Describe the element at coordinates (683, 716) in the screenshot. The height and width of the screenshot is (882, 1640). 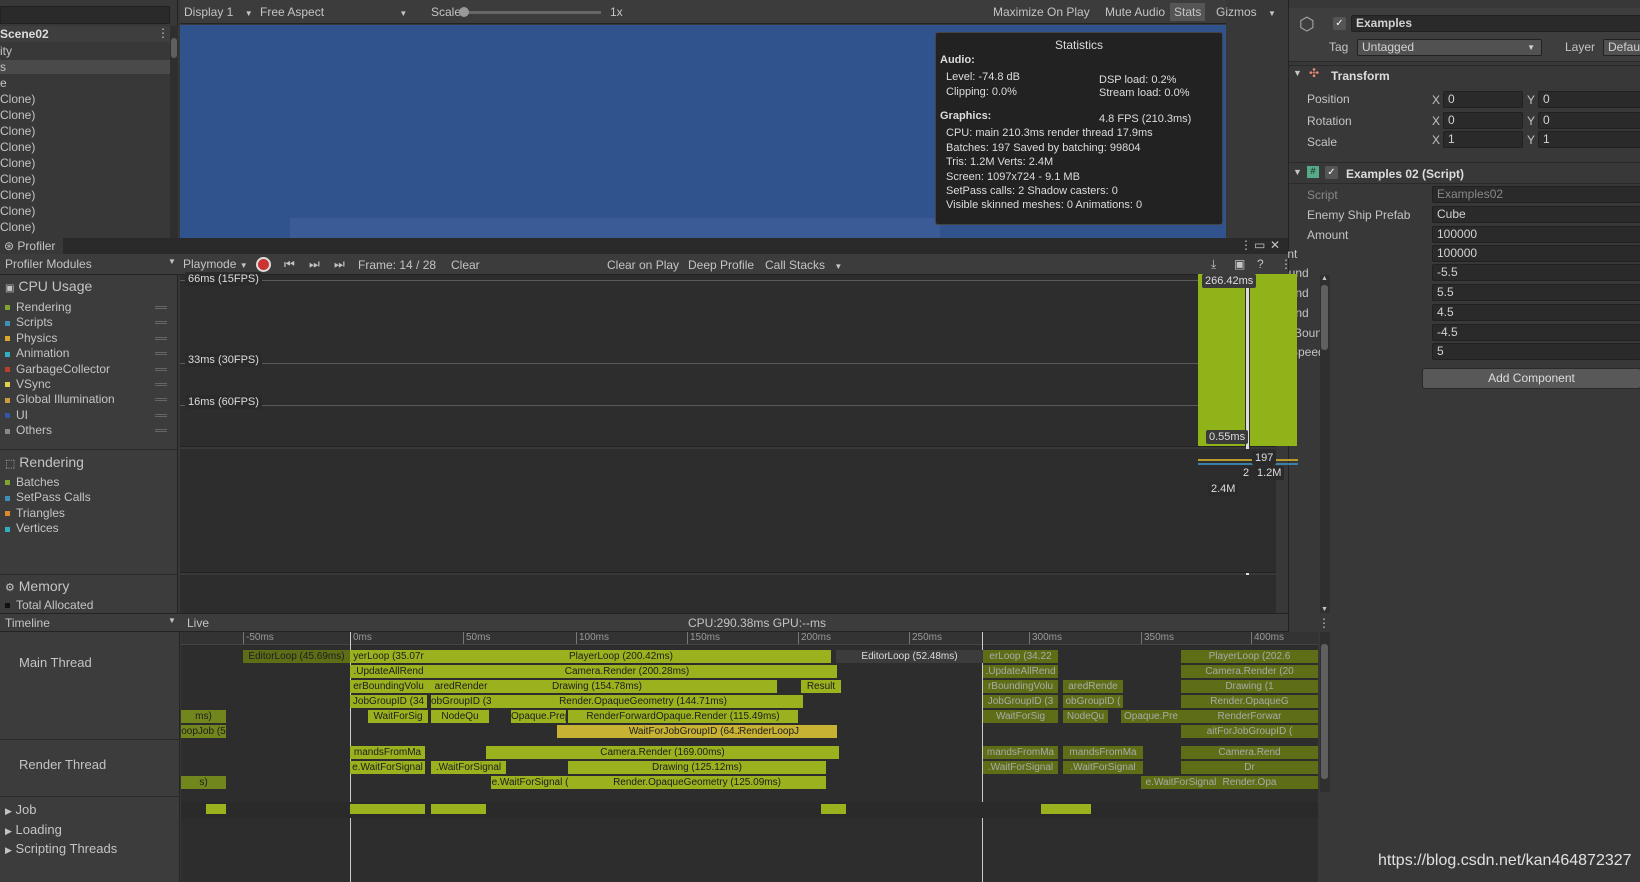
I see `main-thread-sample: RenderForwardOpaque.Render (115.49ms)` at that location.